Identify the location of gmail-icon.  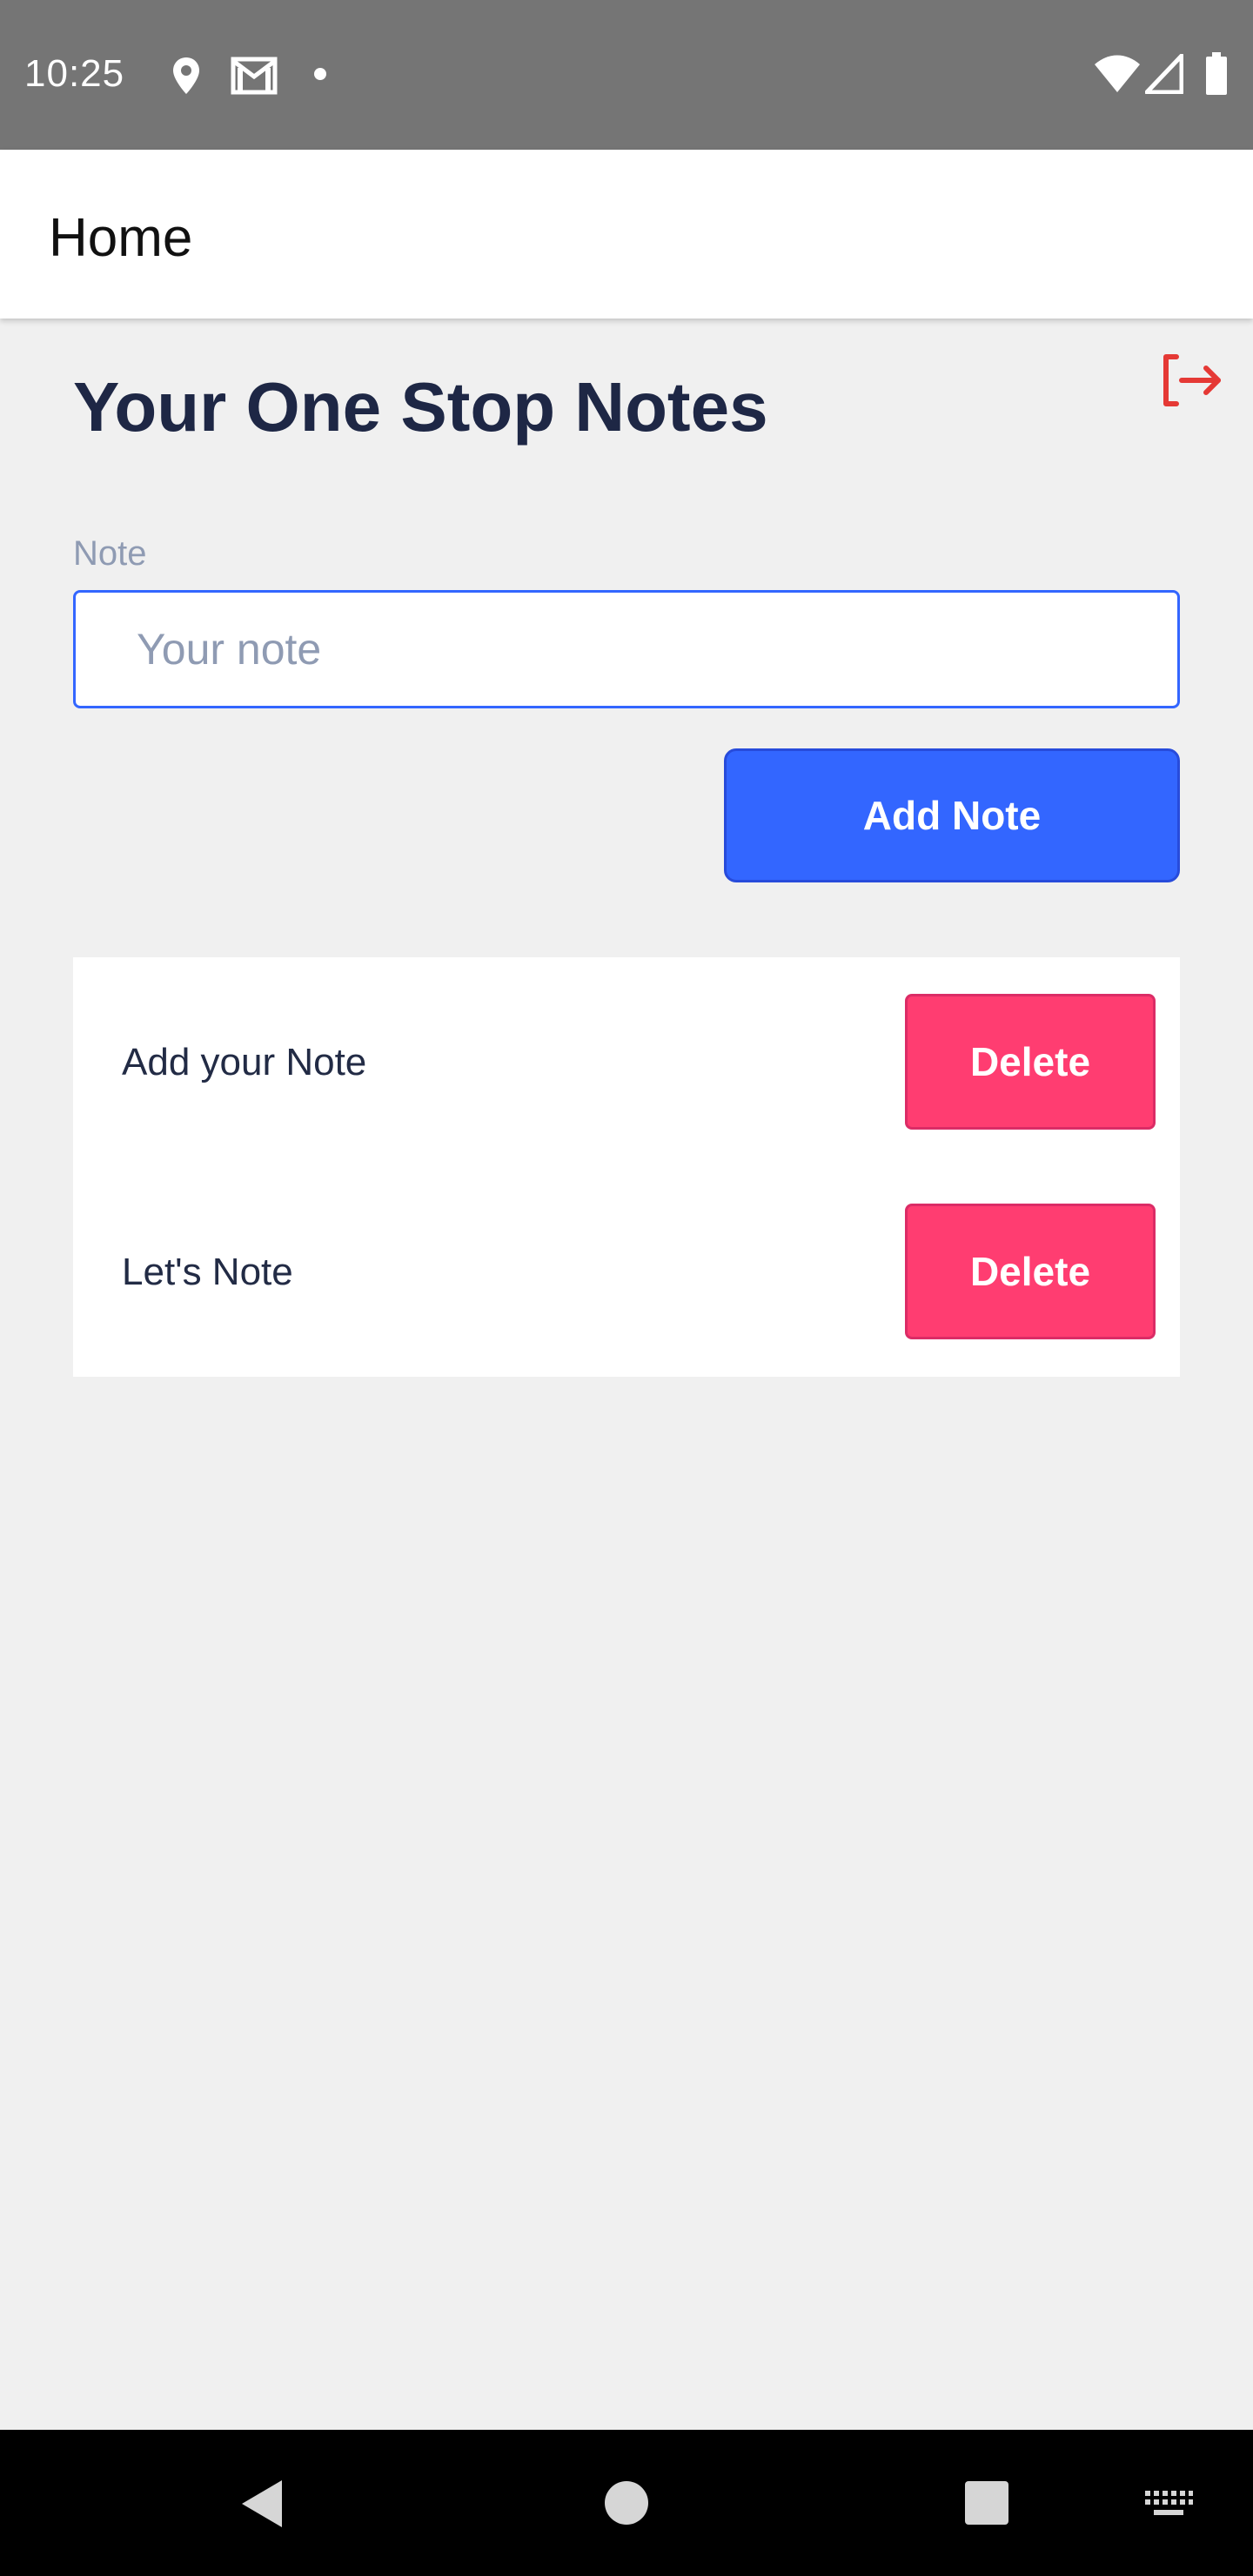
(255, 76).